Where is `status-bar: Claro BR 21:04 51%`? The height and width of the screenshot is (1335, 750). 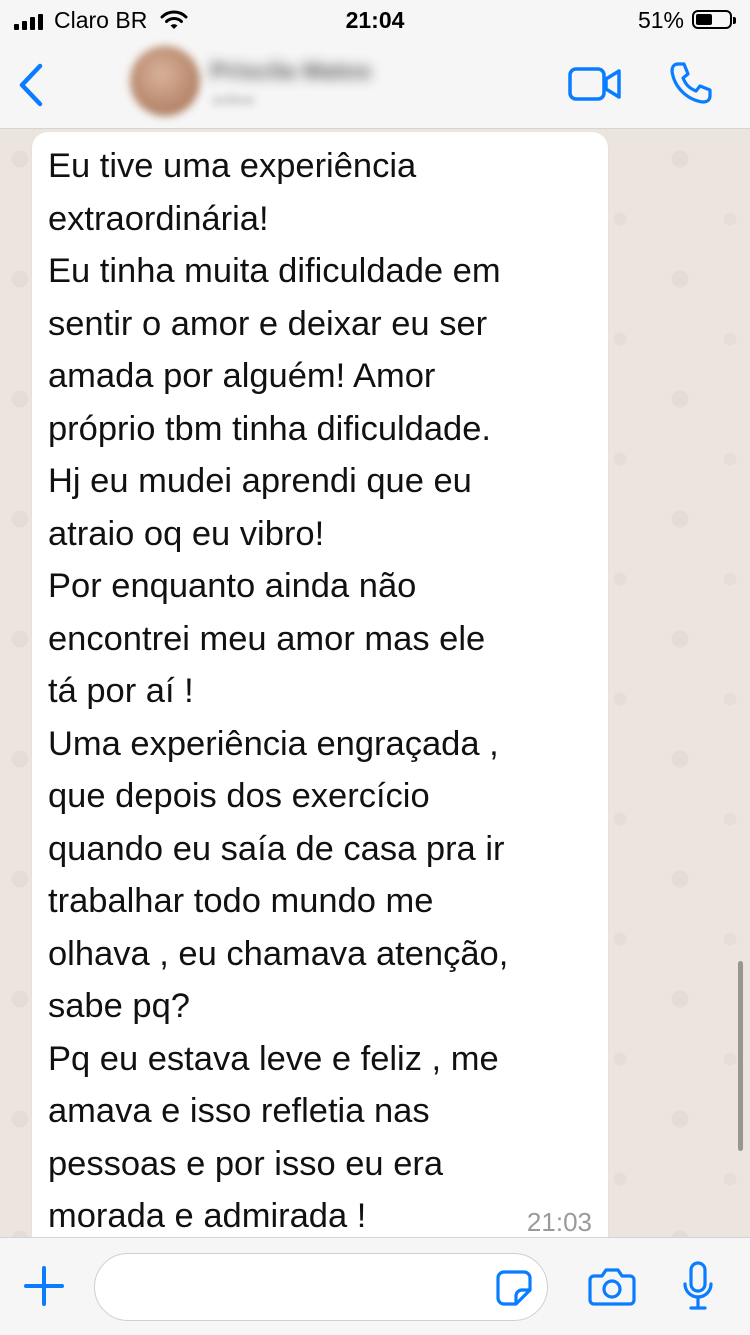 status-bar: Claro BR 21:04 51% is located at coordinates (375, 20).